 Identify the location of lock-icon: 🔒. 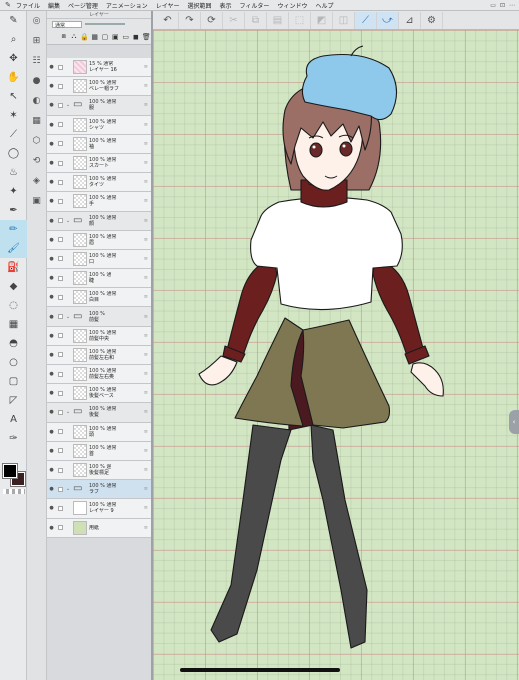
(84, 36).